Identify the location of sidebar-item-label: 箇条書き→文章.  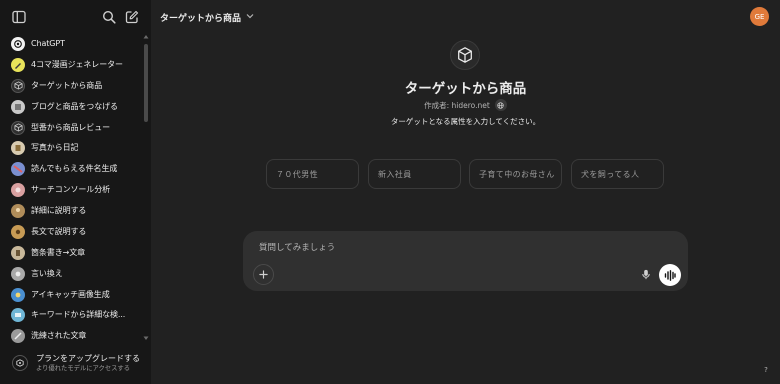
(58, 252).